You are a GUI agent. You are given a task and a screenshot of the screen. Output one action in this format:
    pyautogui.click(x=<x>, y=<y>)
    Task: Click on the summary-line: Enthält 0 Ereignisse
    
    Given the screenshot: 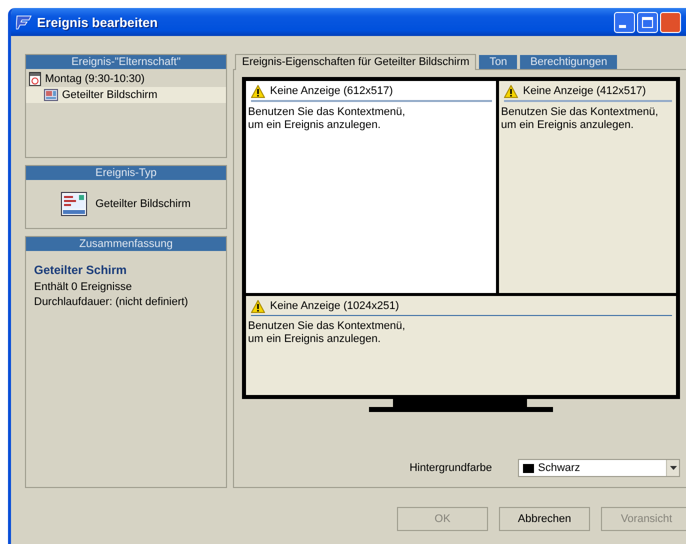 What is the action you would take?
    pyautogui.click(x=83, y=287)
    